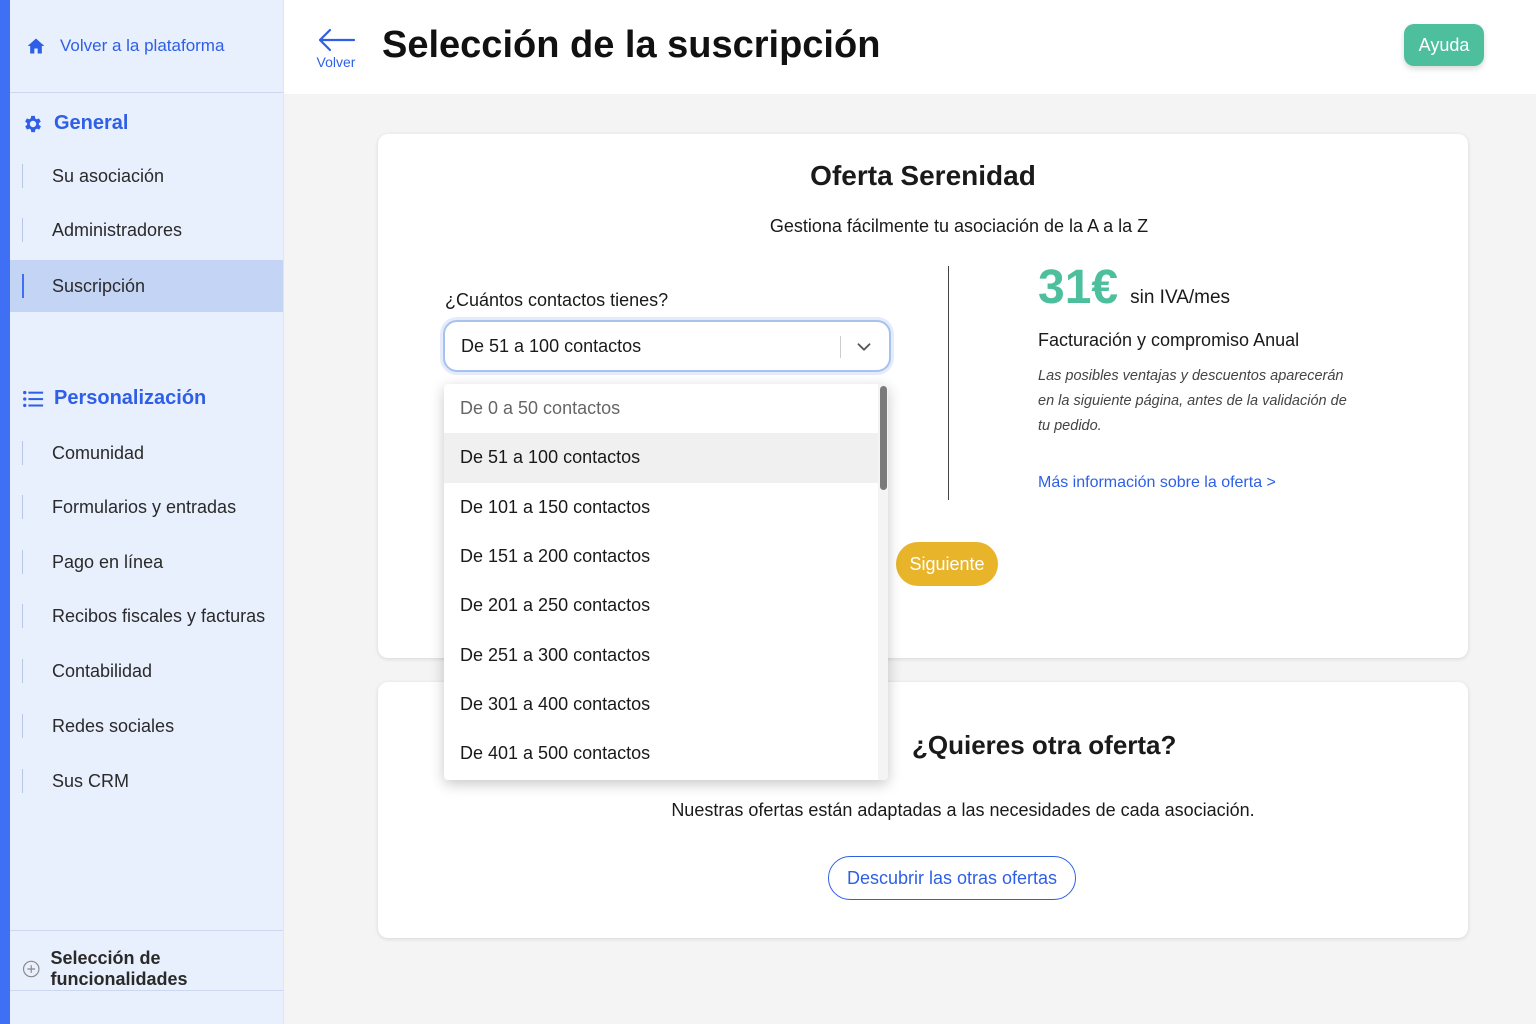  Describe the element at coordinates (667, 346) in the screenshot. I see `contacts-select: De 51 a 100 contactos` at that location.